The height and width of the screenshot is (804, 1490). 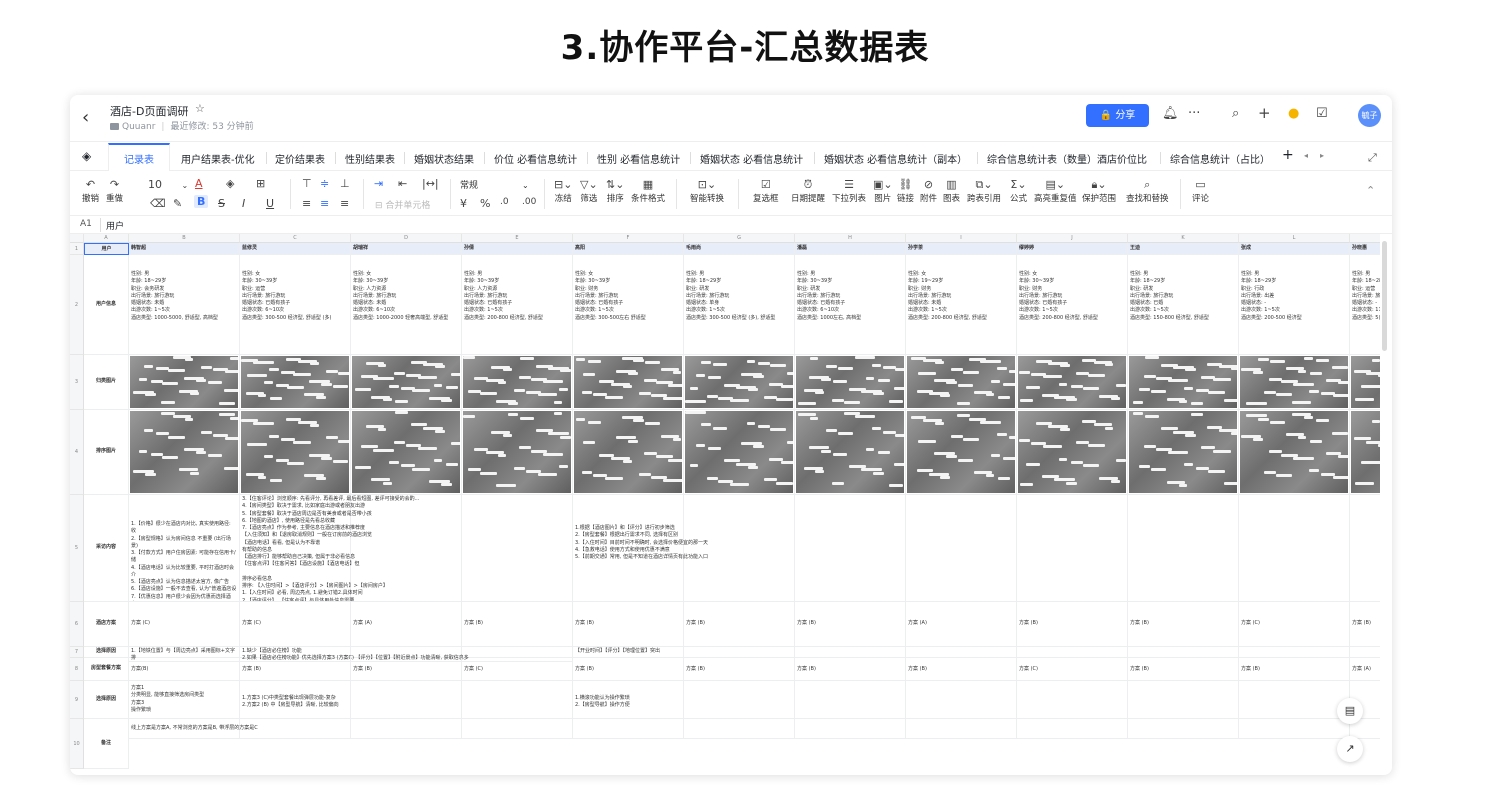 What do you see at coordinates (1055, 191) in the screenshot?
I see `highlight-duplicates-button: ▤⌄ 高亮重复值` at bounding box center [1055, 191].